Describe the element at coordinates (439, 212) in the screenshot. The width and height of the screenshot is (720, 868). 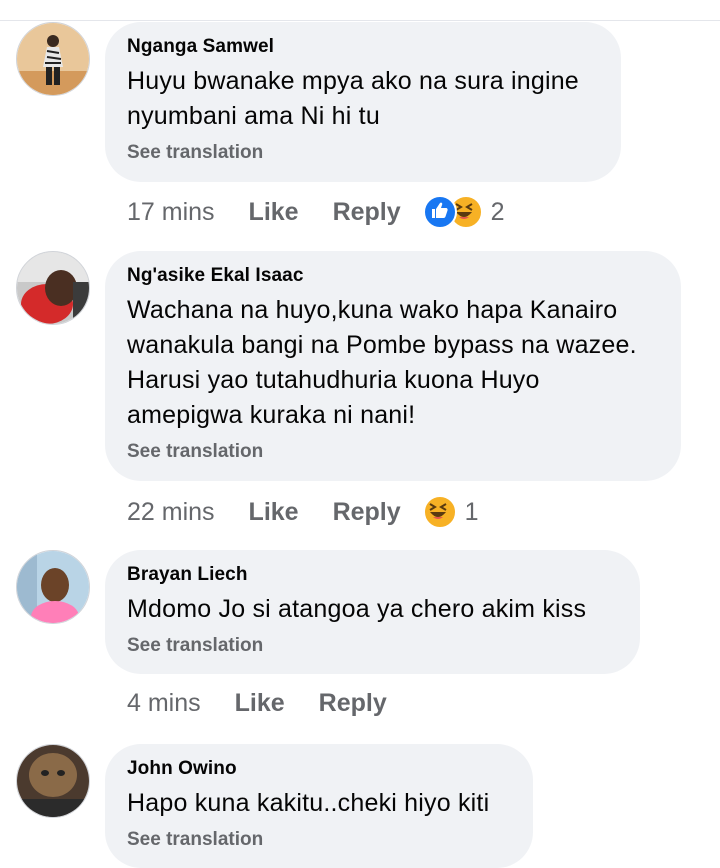
I see `like-icon` at that location.